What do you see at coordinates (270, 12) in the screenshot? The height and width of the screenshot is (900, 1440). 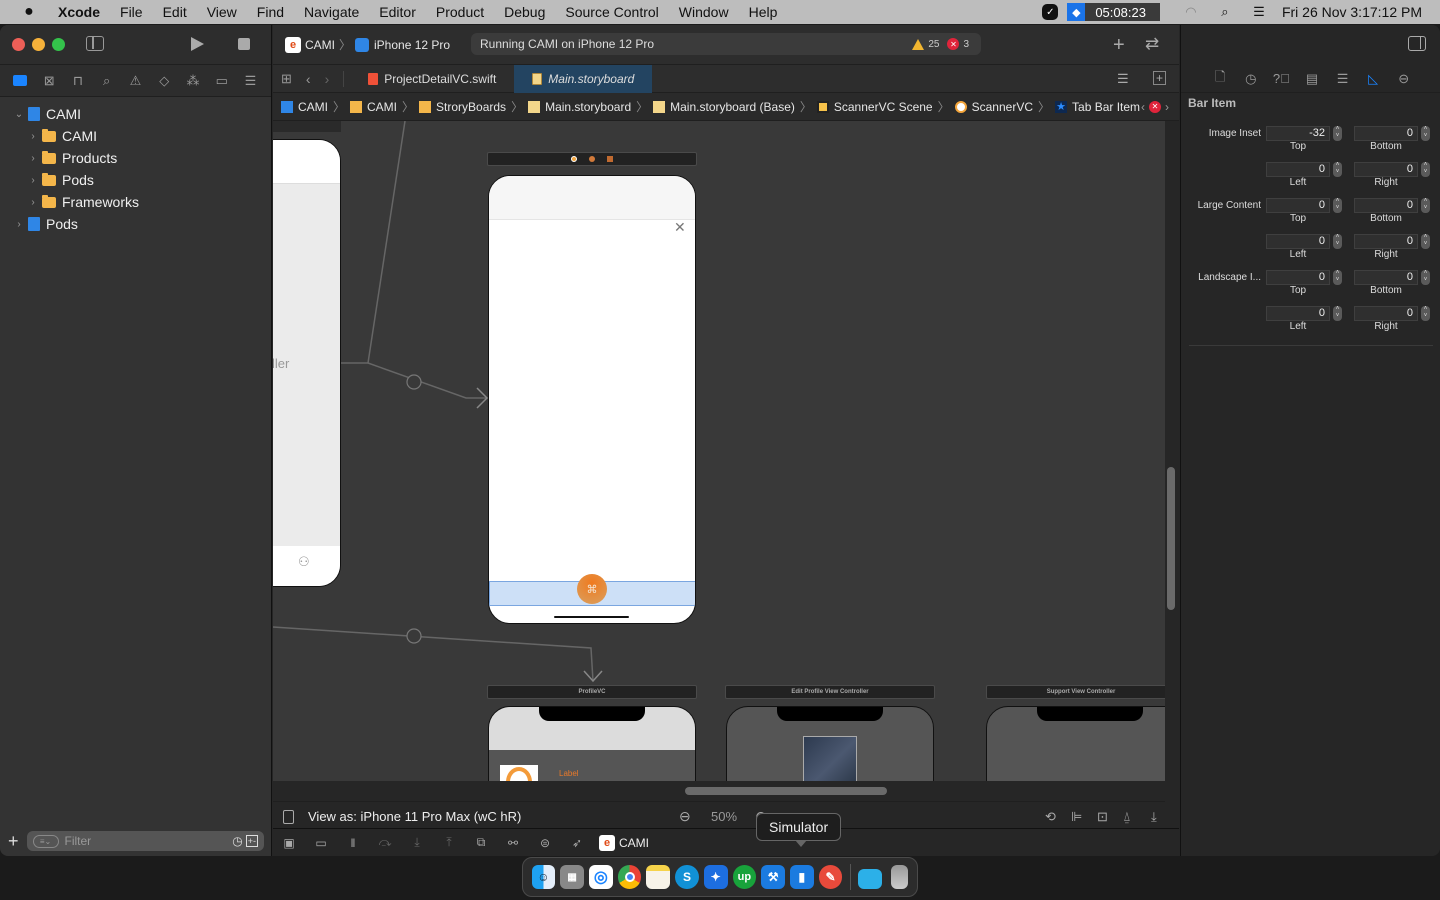 I see `menu-find: Find` at bounding box center [270, 12].